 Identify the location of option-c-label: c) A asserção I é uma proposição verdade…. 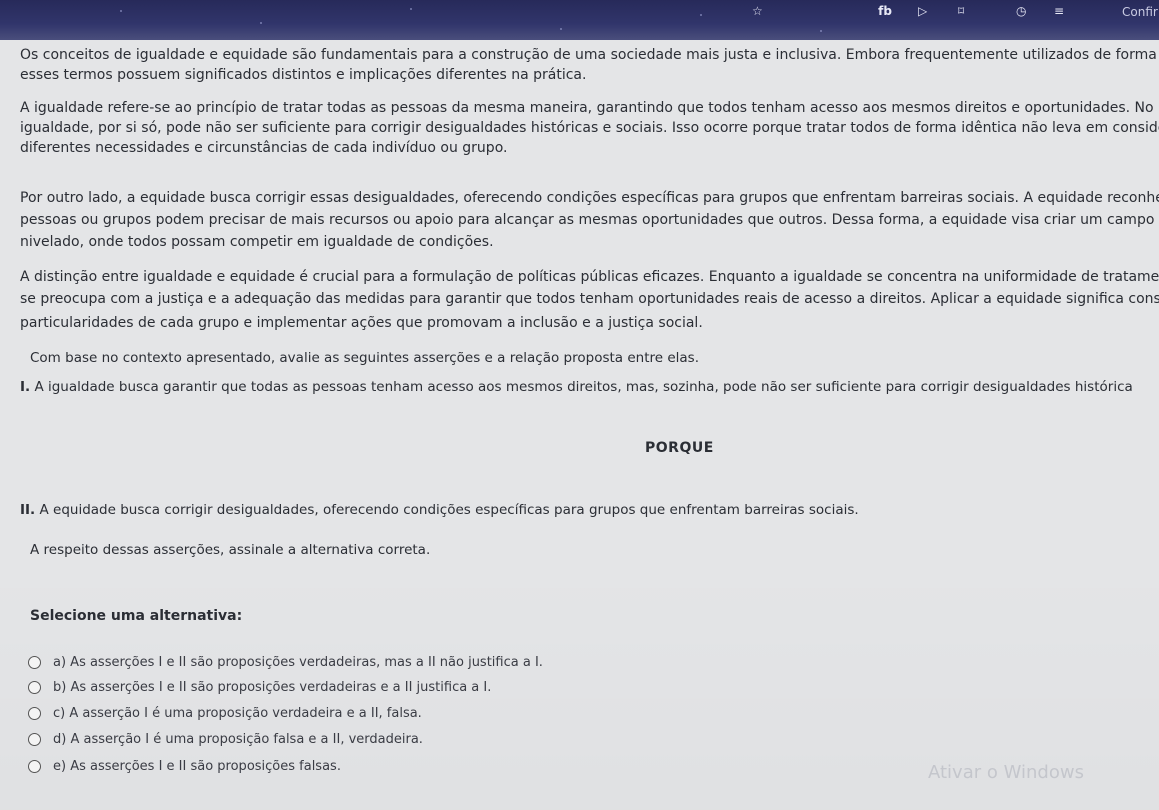
(237, 713).